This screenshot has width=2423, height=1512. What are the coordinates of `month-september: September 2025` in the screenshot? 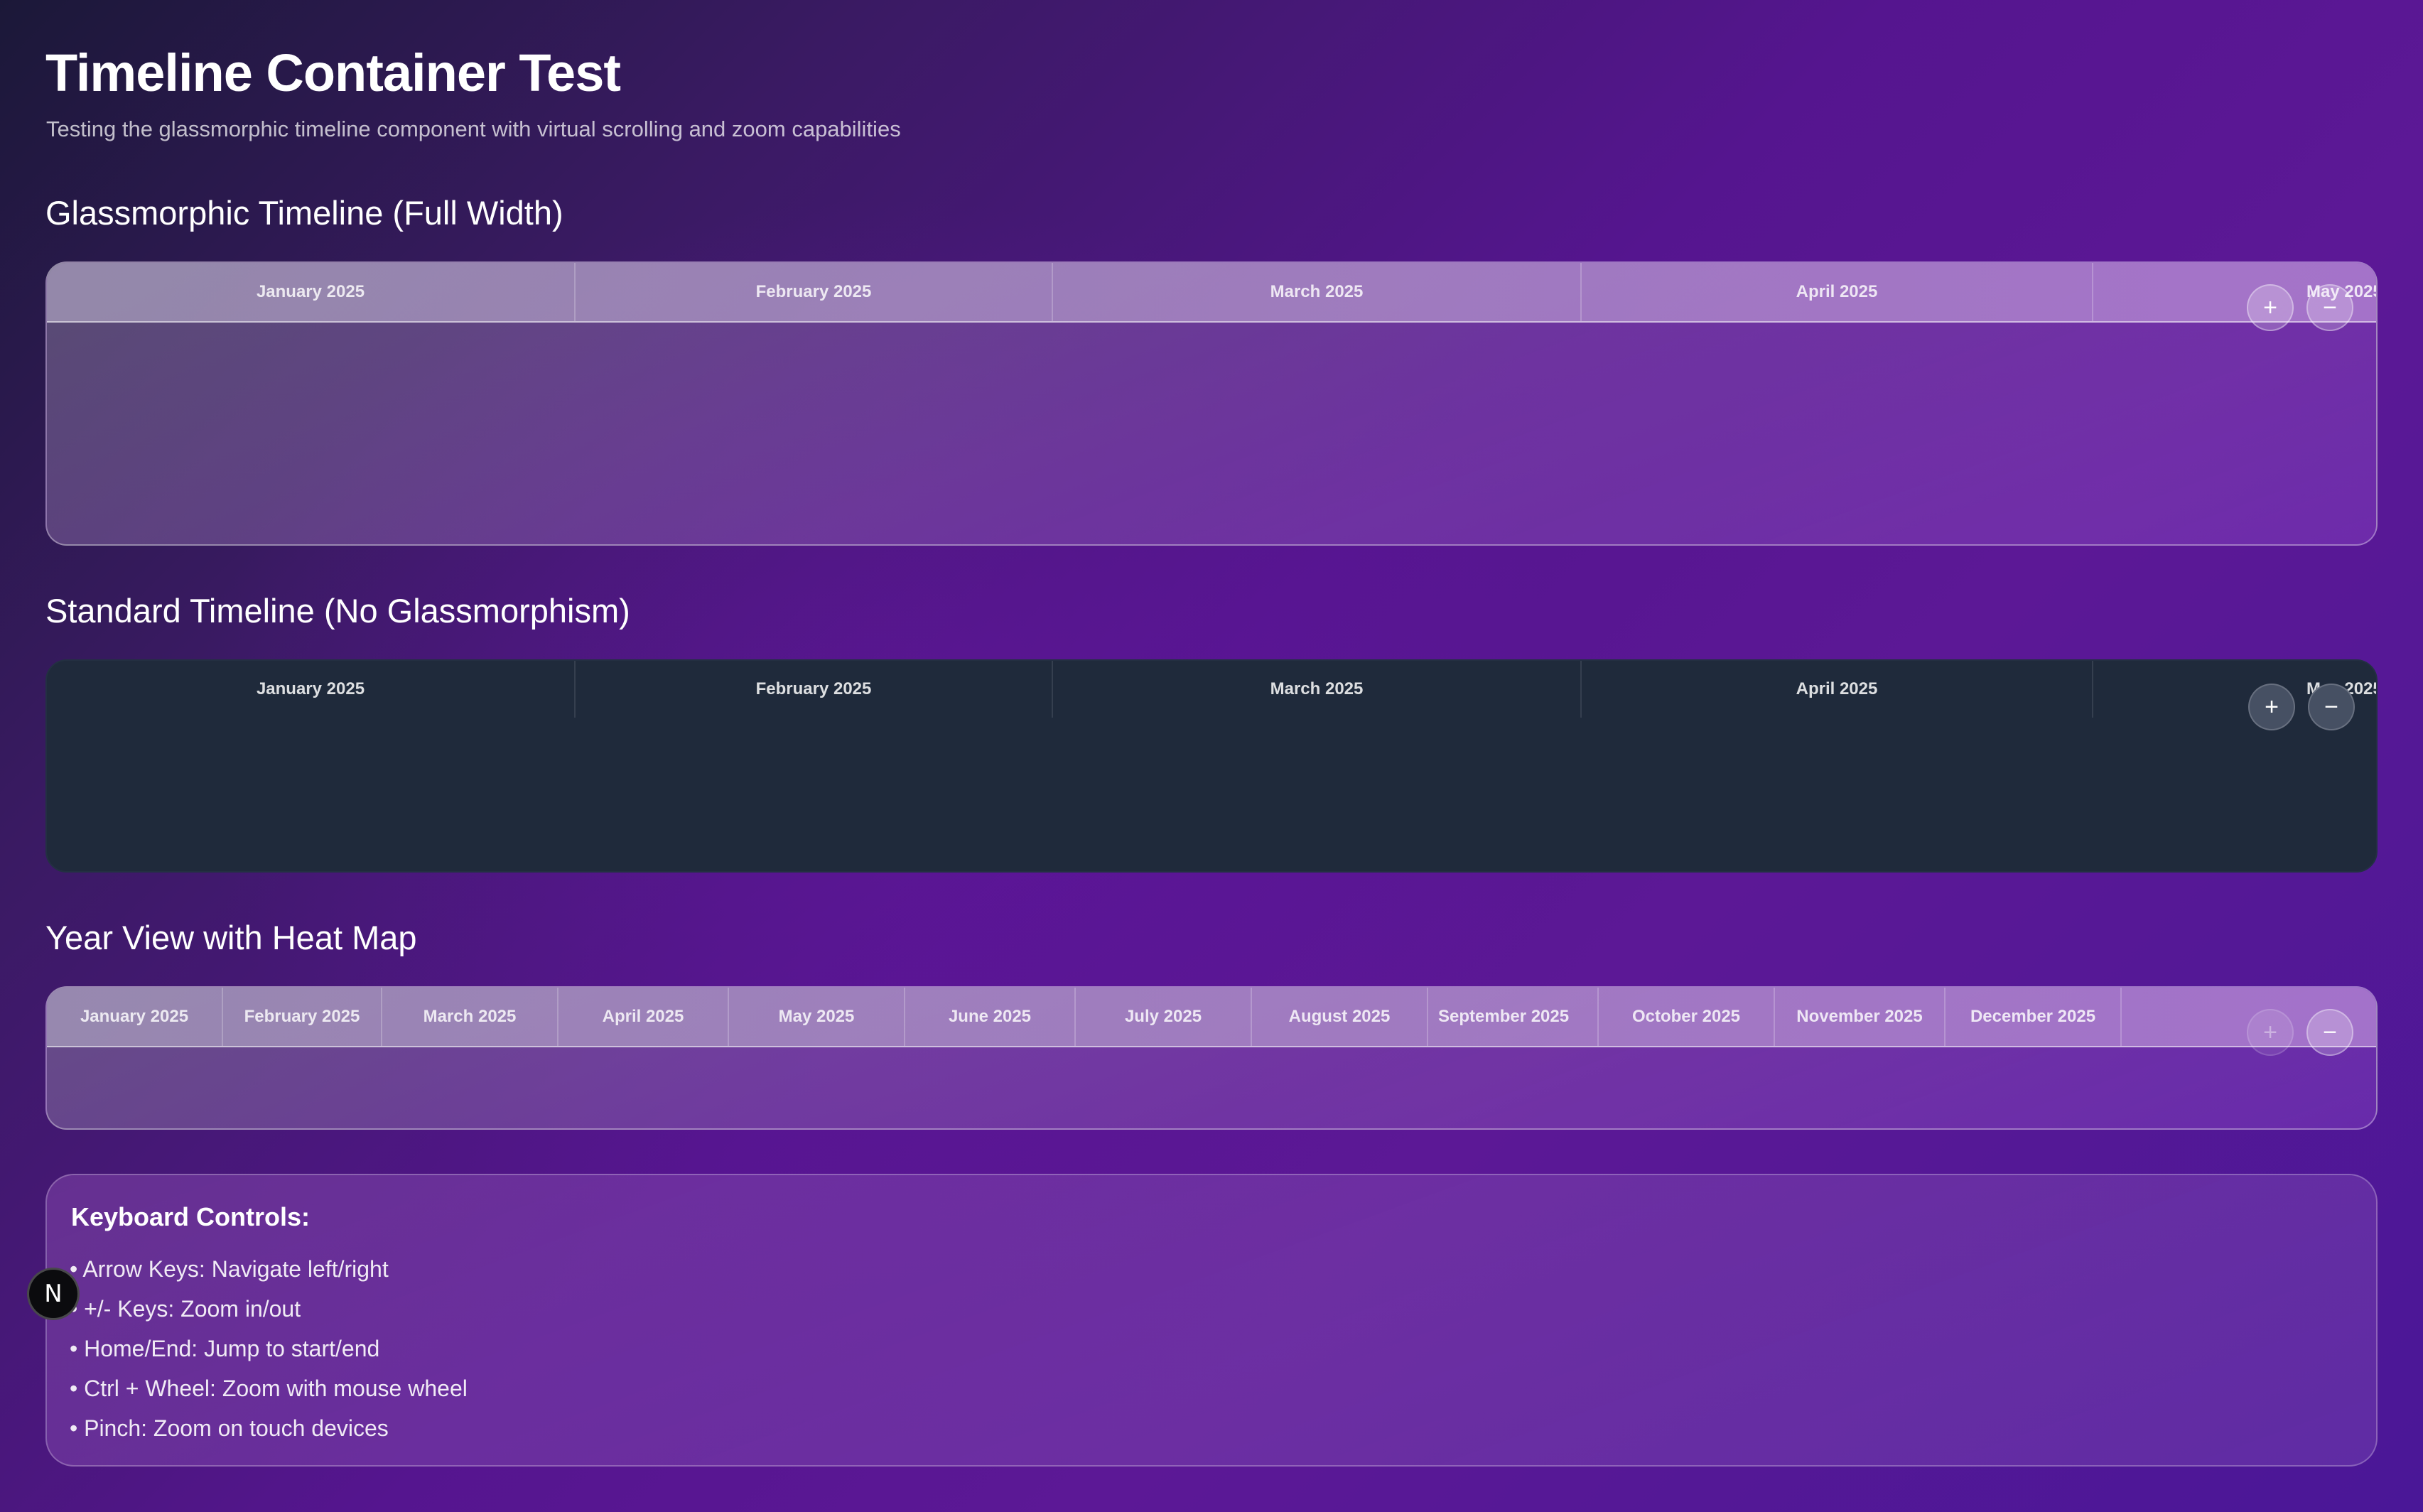 It's located at (1513, 1017).